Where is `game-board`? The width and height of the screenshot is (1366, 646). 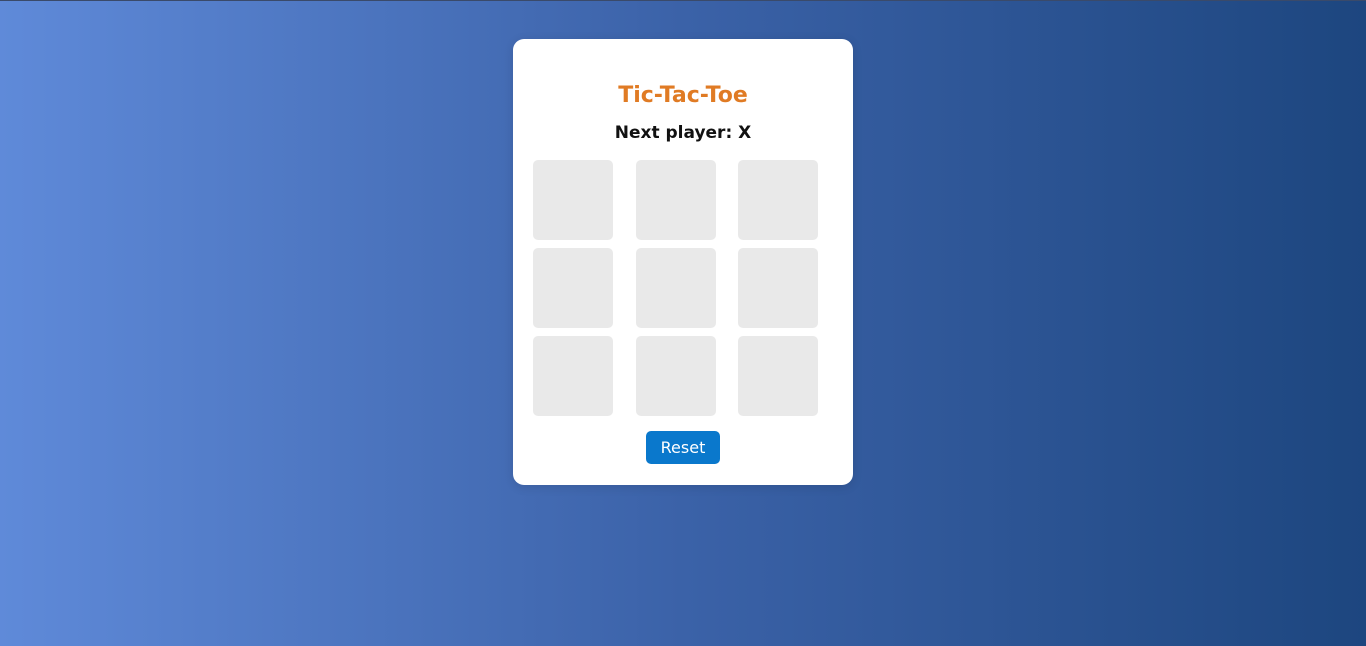
game-board is located at coordinates (675, 288).